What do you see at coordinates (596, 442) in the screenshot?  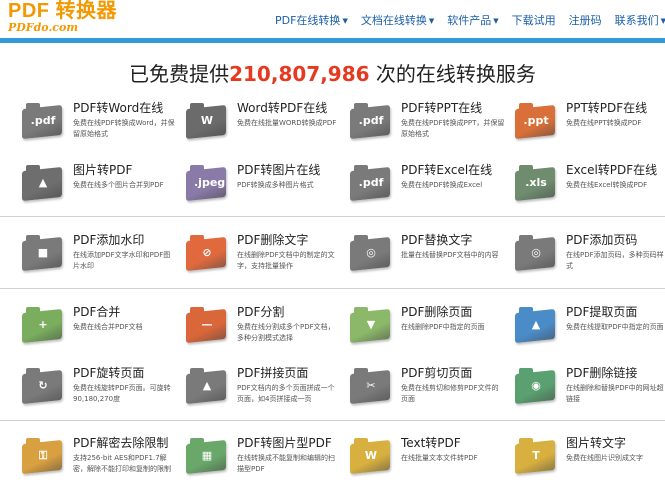 I see `tool-title: 图片转文字` at bounding box center [596, 442].